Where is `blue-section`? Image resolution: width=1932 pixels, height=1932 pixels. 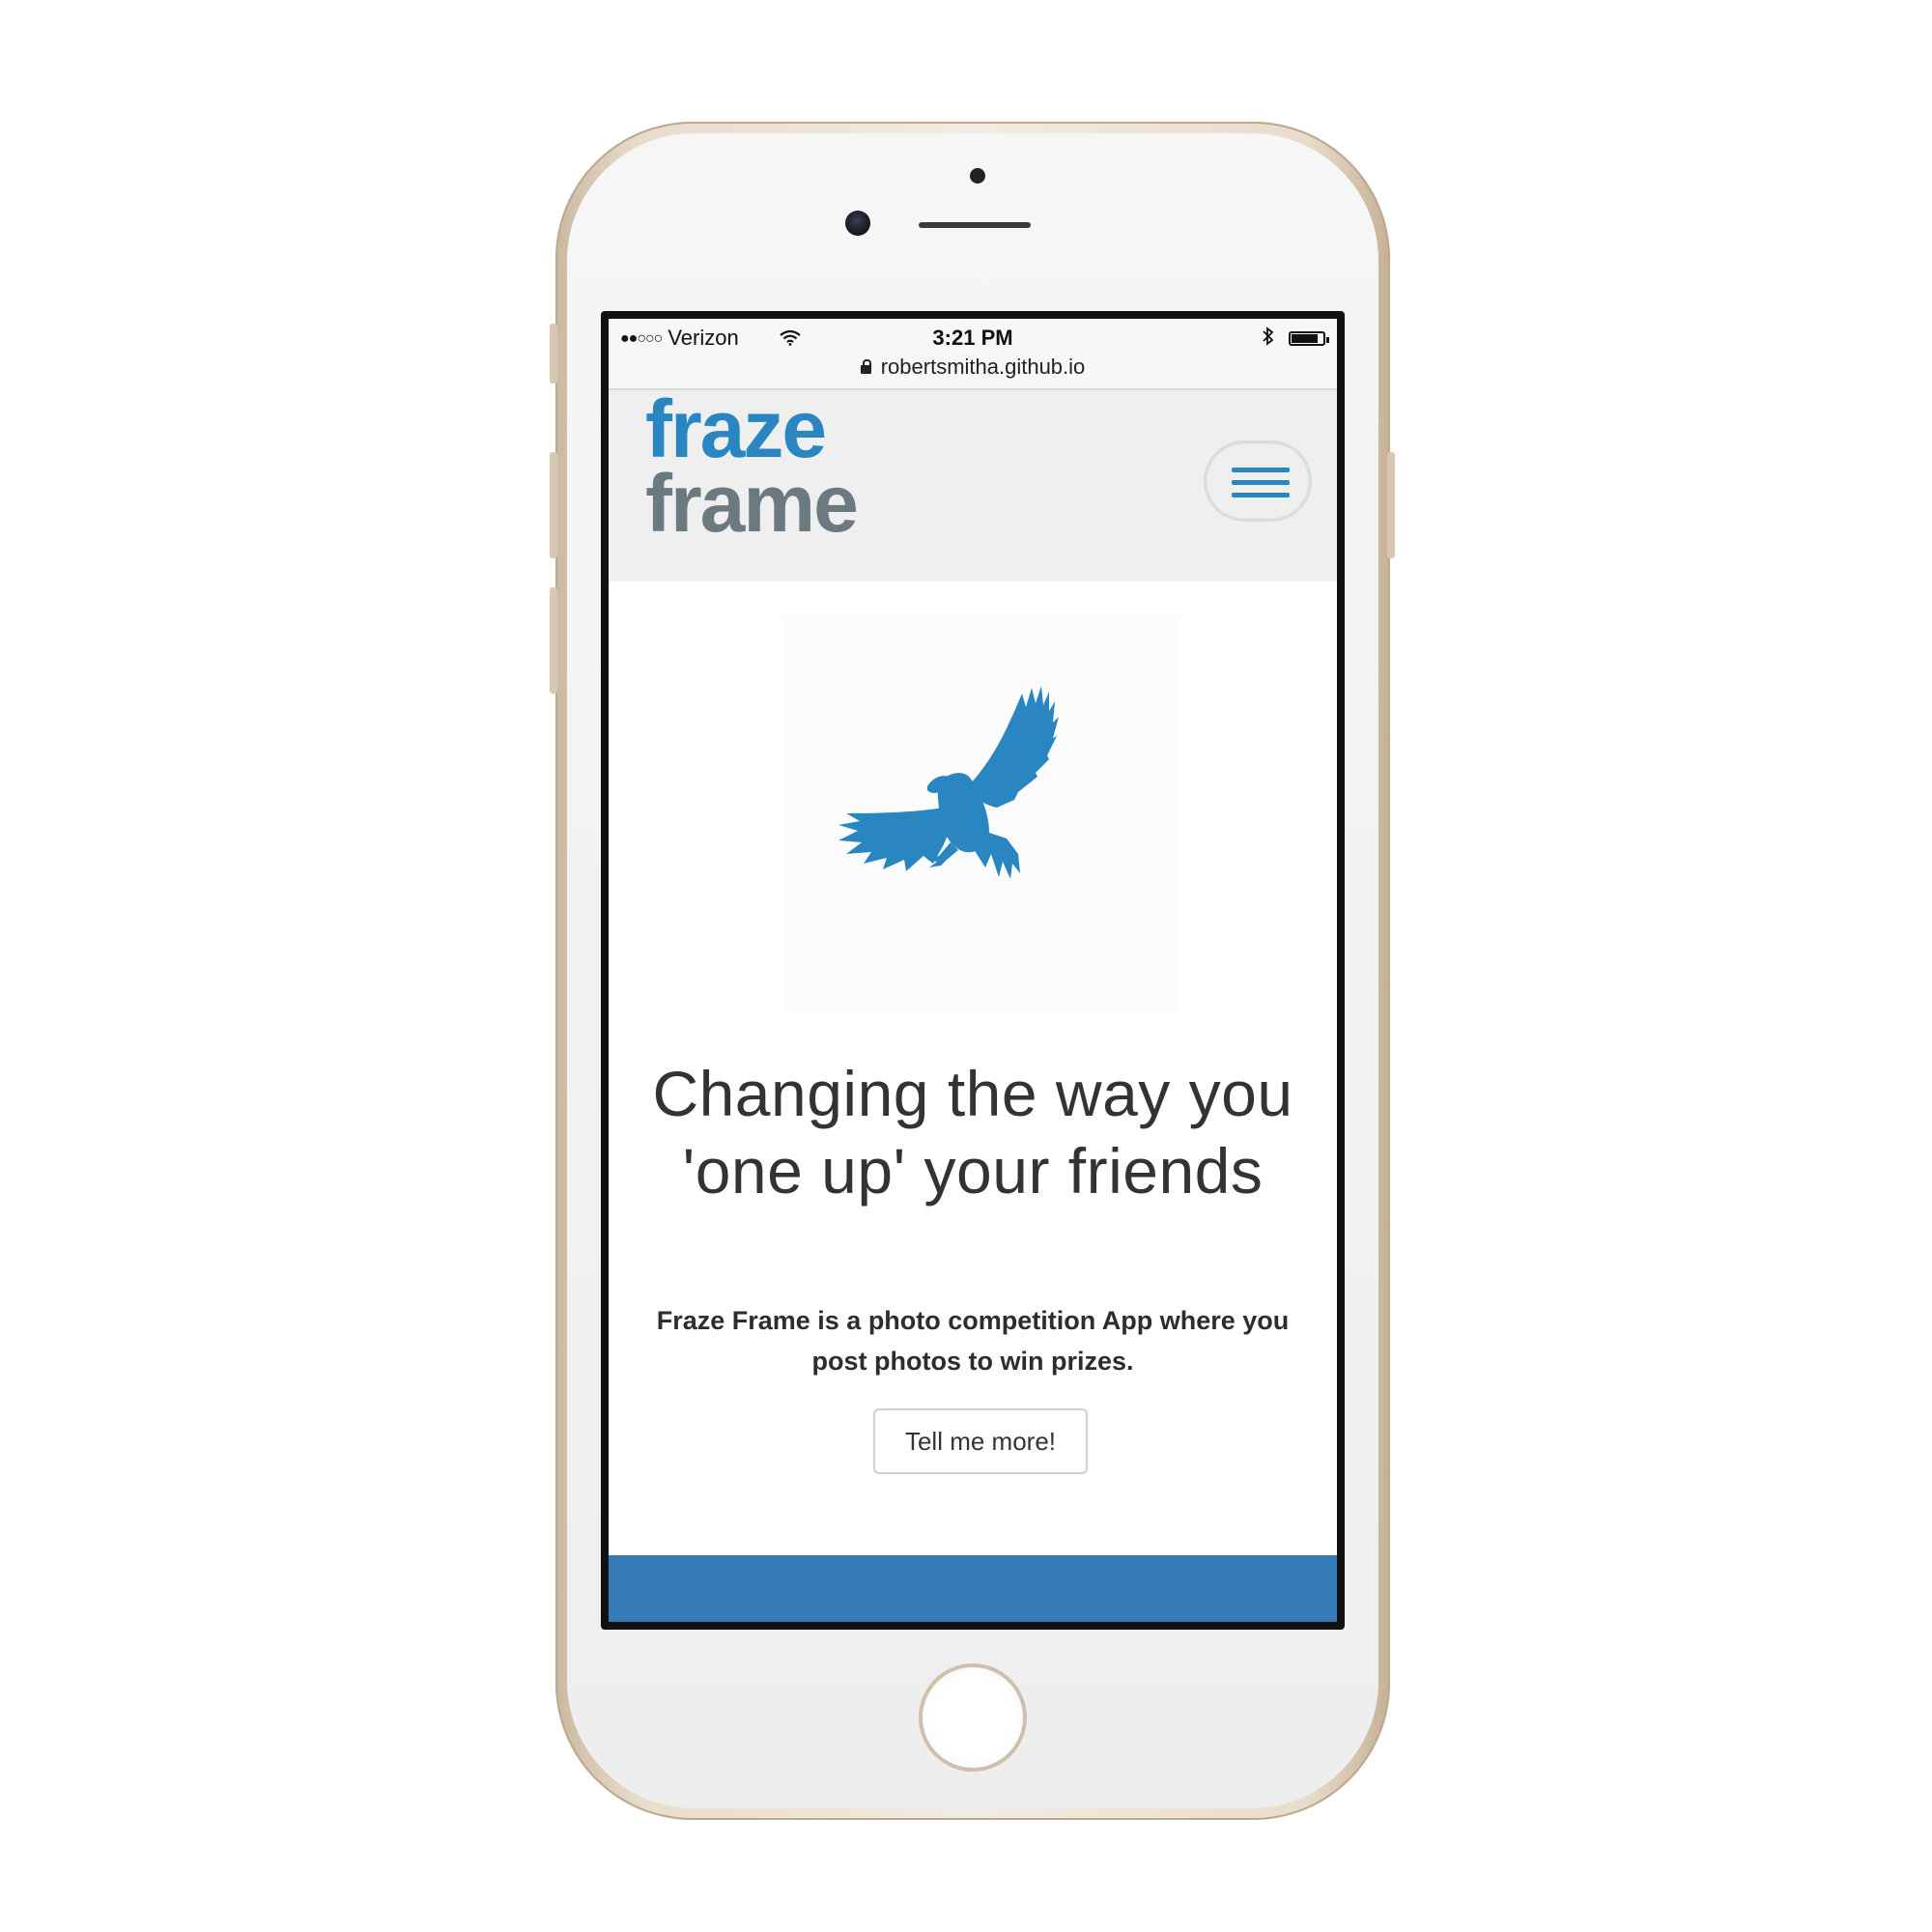
blue-section is located at coordinates (973, 1588).